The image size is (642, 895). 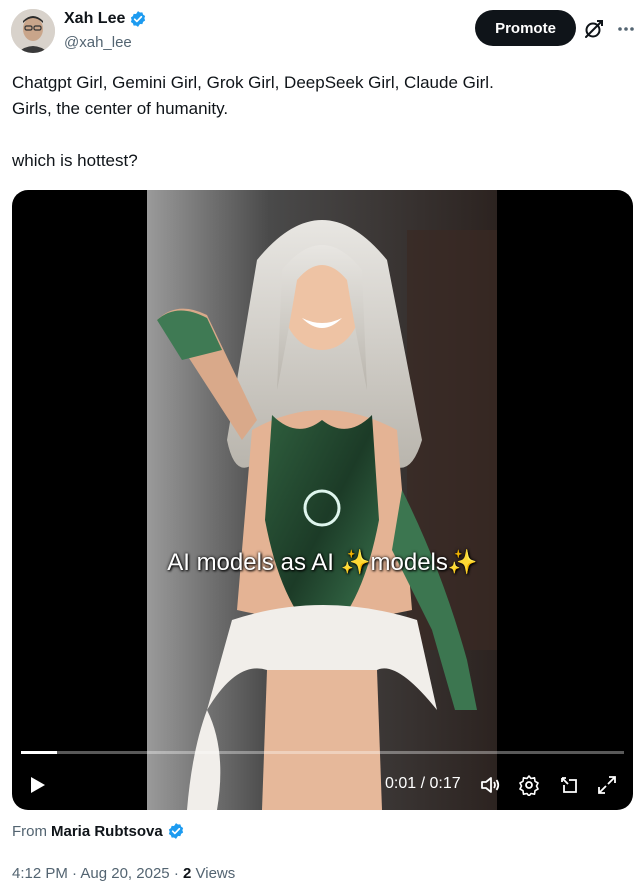 What do you see at coordinates (37, 785) in the screenshot?
I see `play-icon` at bounding box center [37, 785].